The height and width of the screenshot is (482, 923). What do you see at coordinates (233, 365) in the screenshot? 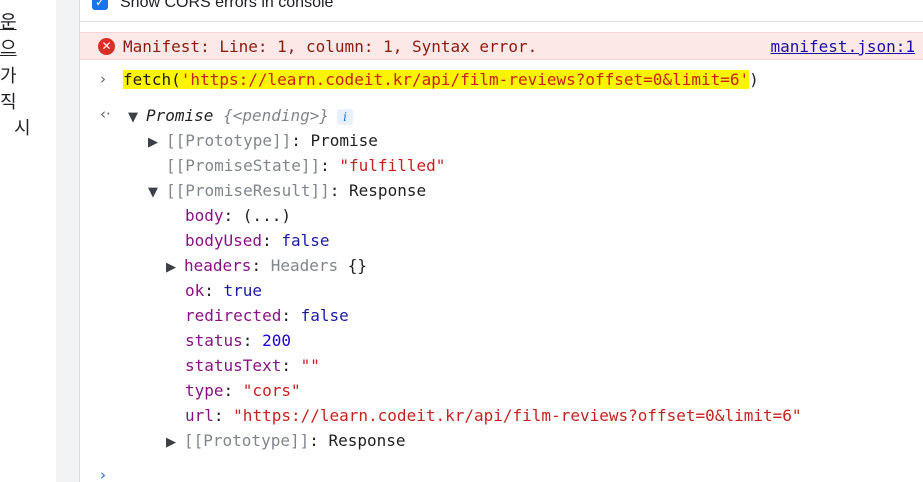
I see `prop-key: statusText` at bounding box center [233, 365].